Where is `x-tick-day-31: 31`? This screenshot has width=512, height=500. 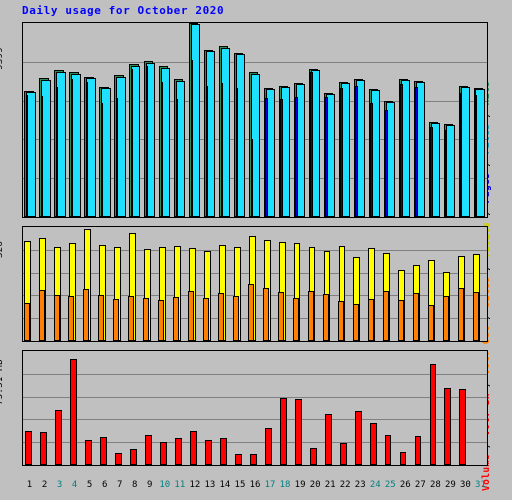
x-tick-day-31: 31 is located at coordinates (480, 485).